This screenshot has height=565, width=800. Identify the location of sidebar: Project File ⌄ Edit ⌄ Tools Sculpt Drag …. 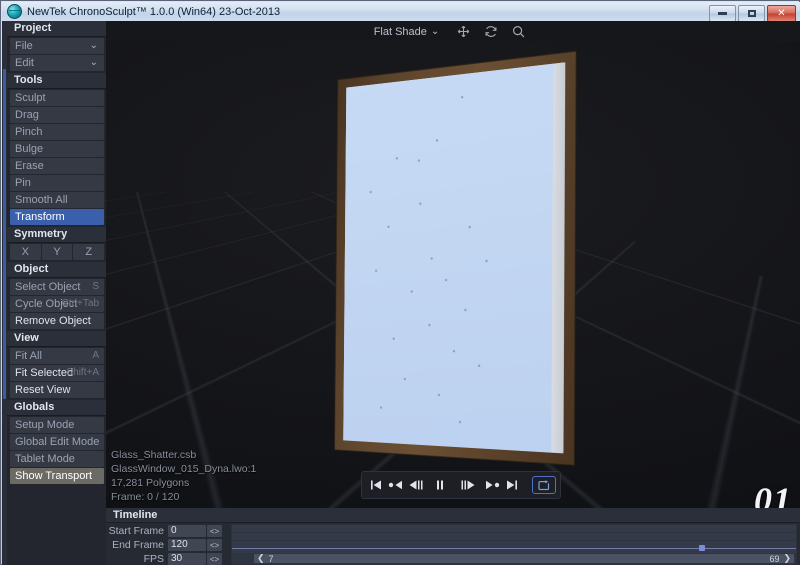
(56, 293).